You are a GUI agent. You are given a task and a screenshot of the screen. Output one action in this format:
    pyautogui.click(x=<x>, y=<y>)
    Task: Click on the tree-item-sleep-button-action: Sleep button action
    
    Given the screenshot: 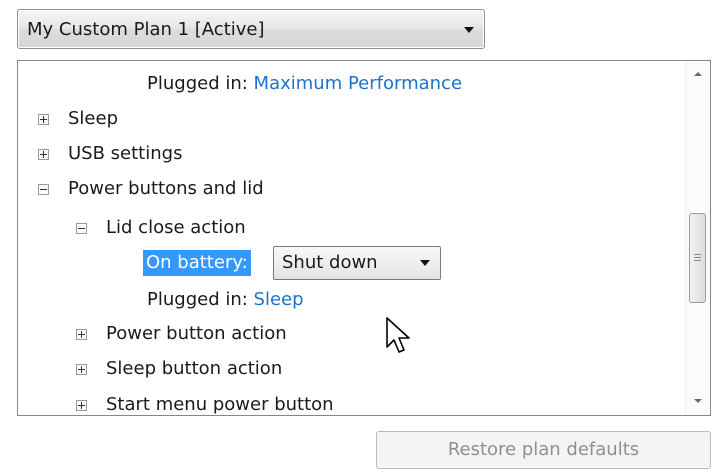 What is the action you would take?
    pyautogui.click(x=356, y=369)
    